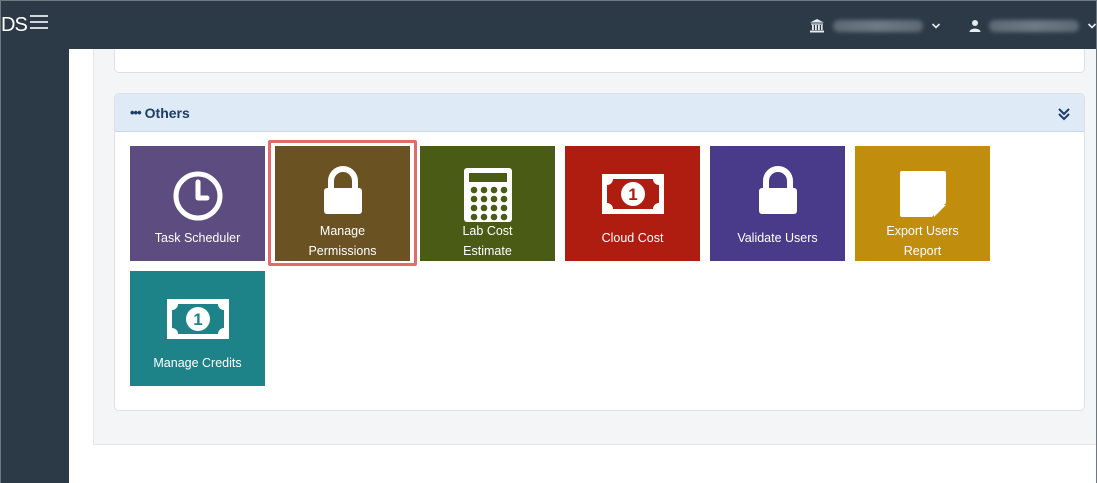  What do you see at coordinates (197, 196) in the screenshot?
I see `clock-icon` at bounding box center [197, 196].